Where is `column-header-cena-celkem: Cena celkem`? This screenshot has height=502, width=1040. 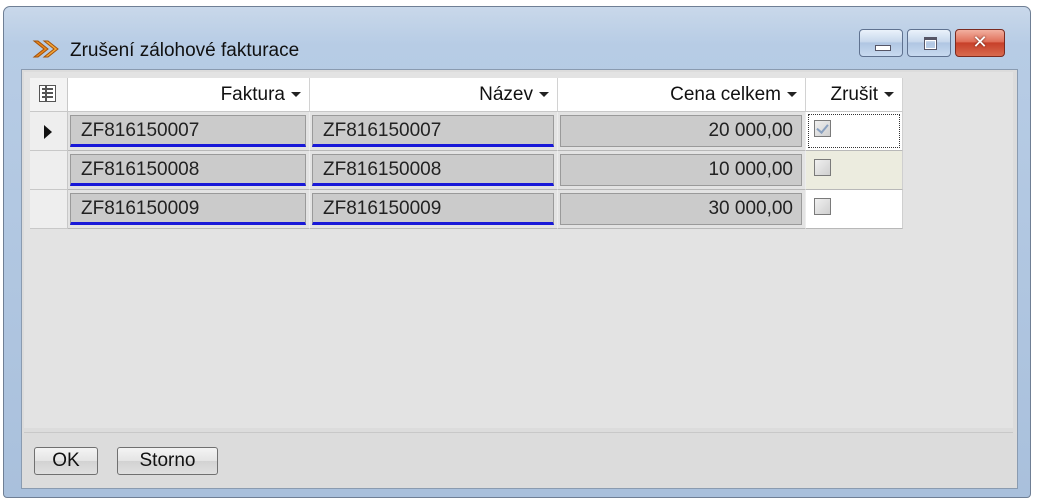 column-header-cena-celkem: Cena celkem is located at coordinates (682, 95).